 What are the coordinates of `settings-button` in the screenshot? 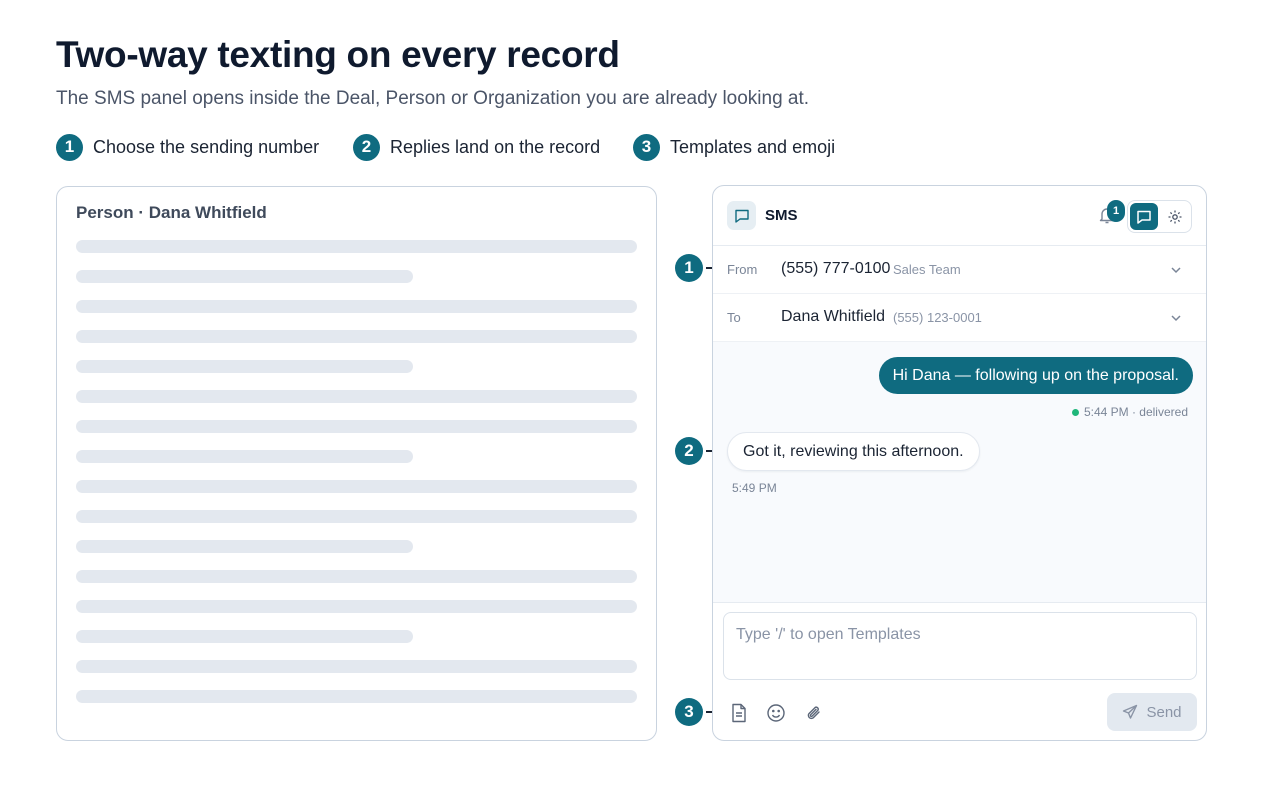 It's located at (1175, 216).